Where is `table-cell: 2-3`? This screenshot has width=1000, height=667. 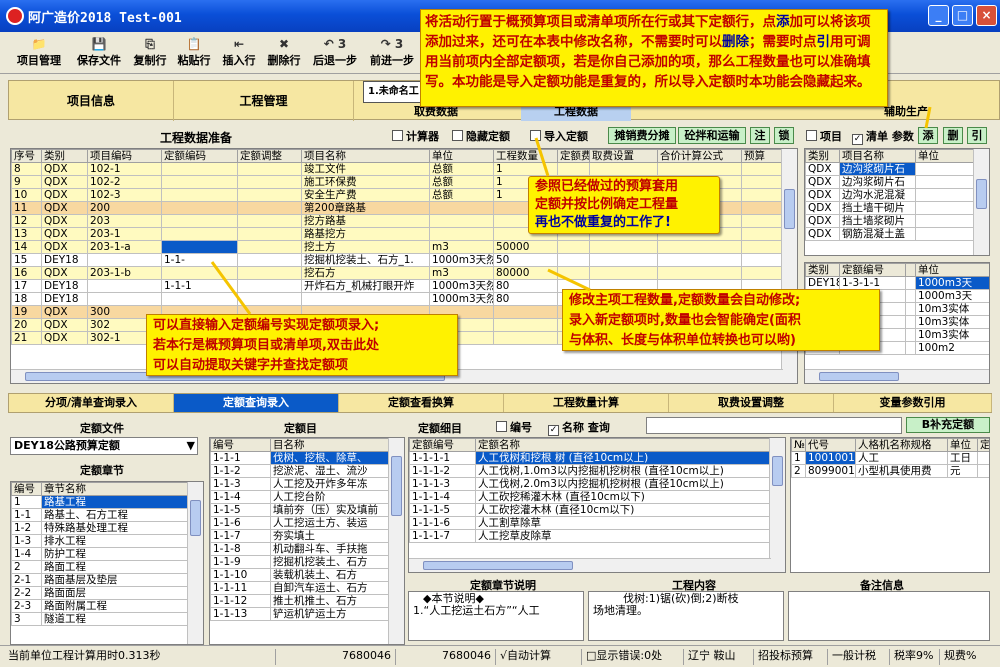 table-cell: 2-3 is located at coordinates (26, 606).